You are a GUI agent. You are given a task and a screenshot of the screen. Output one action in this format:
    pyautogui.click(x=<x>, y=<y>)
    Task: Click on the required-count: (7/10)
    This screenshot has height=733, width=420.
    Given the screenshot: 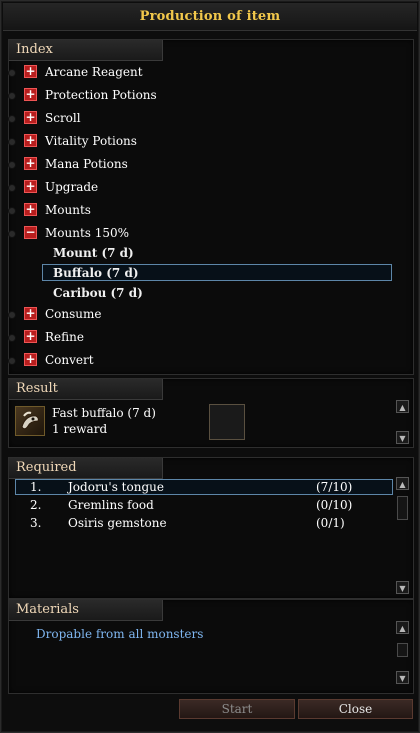 What is the action you would take?
    pyautogui.click(x=334, y=487)
    